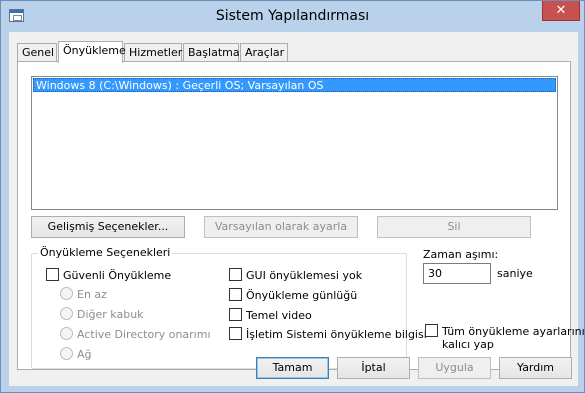 The image size is (585, 393). What do you see at coordinates (336, 334) in the screenshot?
I see `os-boot-info-label: İşletim Sistemi önyükleme bilgisi` at bounding box center [336, 334].